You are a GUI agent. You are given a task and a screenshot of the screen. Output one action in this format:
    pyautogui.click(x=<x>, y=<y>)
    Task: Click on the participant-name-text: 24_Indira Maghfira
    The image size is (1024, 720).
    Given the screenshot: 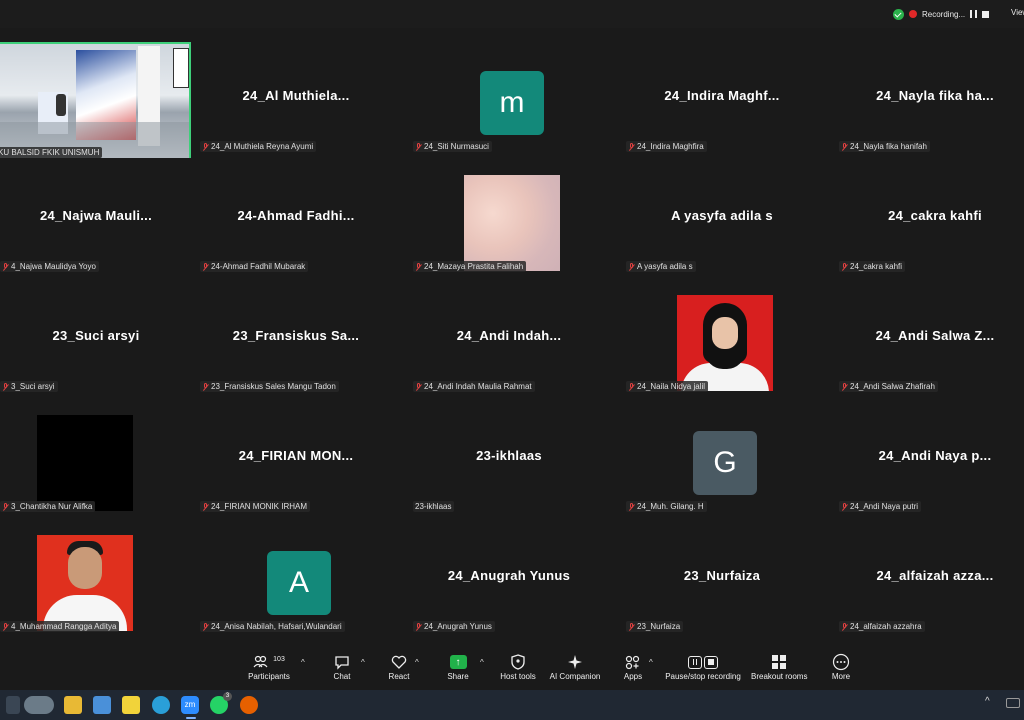 What is the action you would take?
    pyautogui.click(x=670, y=146)
    